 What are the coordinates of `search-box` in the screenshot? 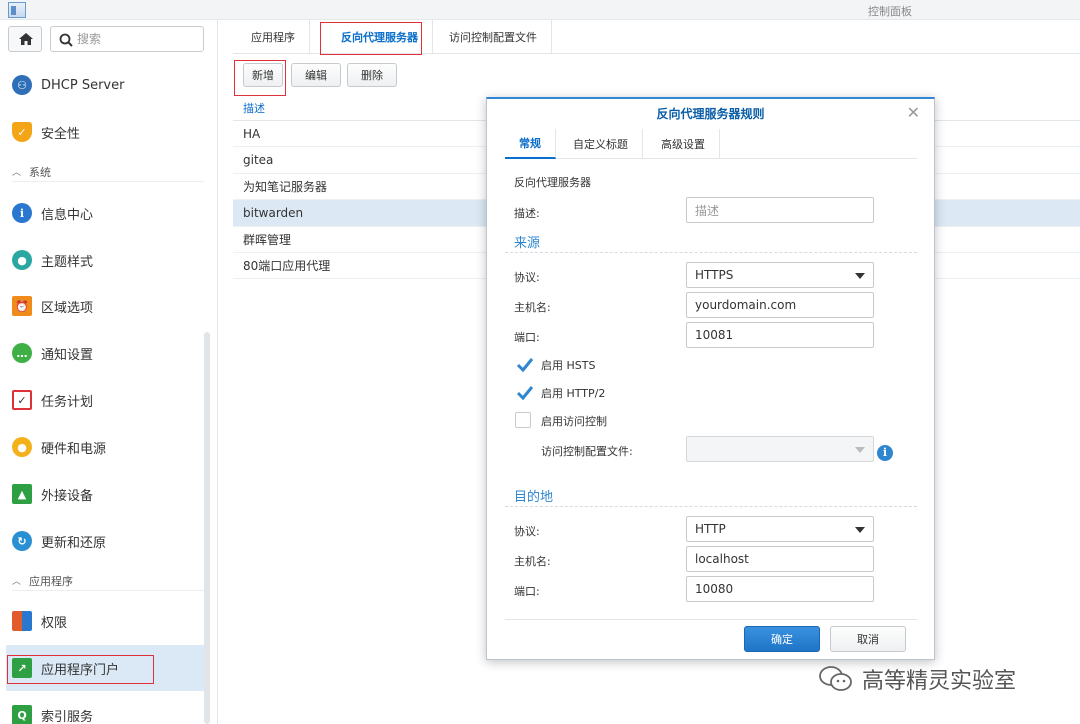 It's located at (127, 39).